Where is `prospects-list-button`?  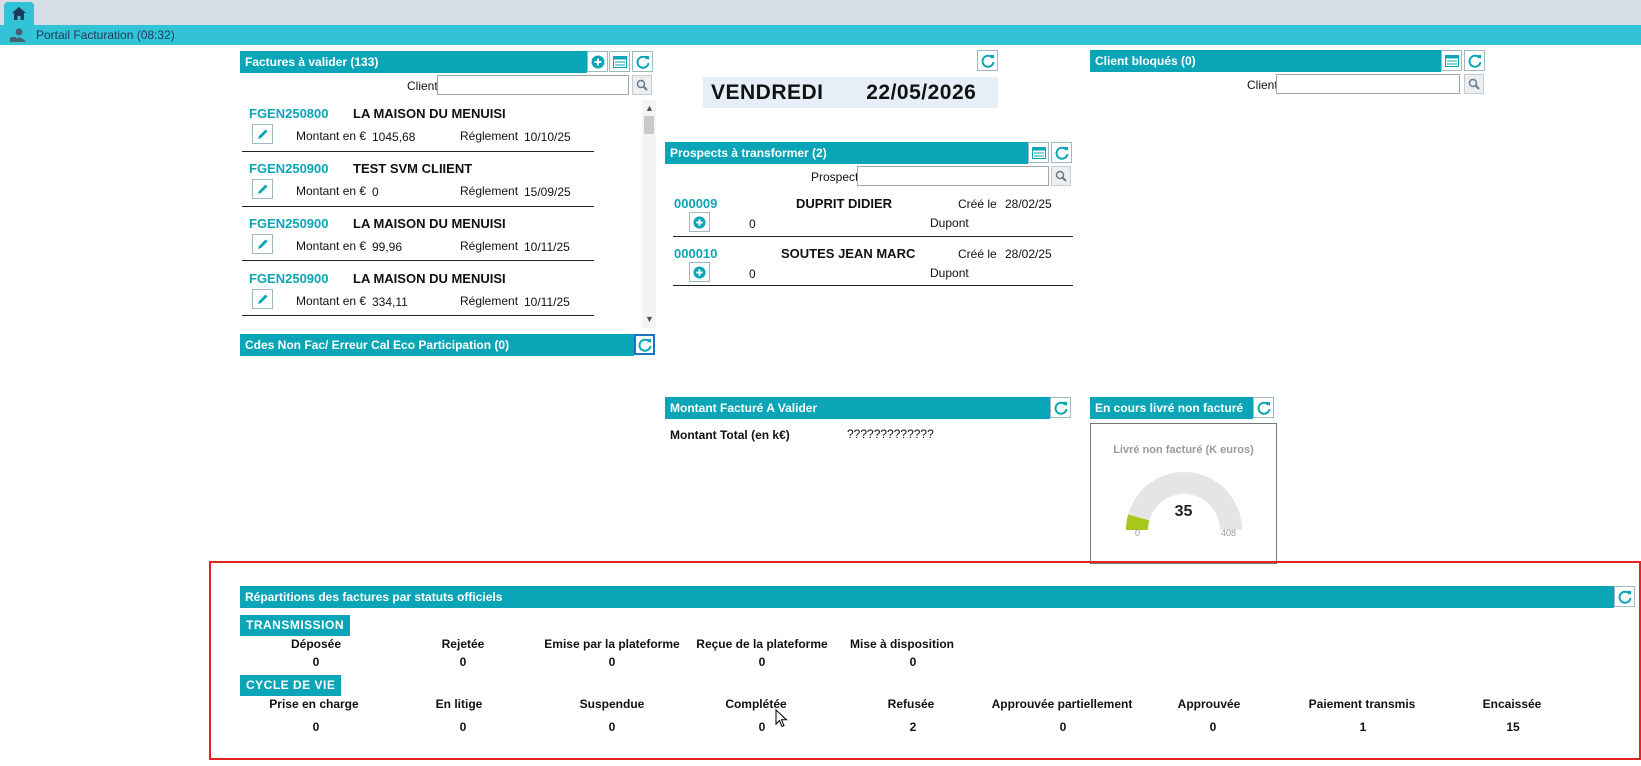
prospects-list-button is located at coordinates (1038, 152).